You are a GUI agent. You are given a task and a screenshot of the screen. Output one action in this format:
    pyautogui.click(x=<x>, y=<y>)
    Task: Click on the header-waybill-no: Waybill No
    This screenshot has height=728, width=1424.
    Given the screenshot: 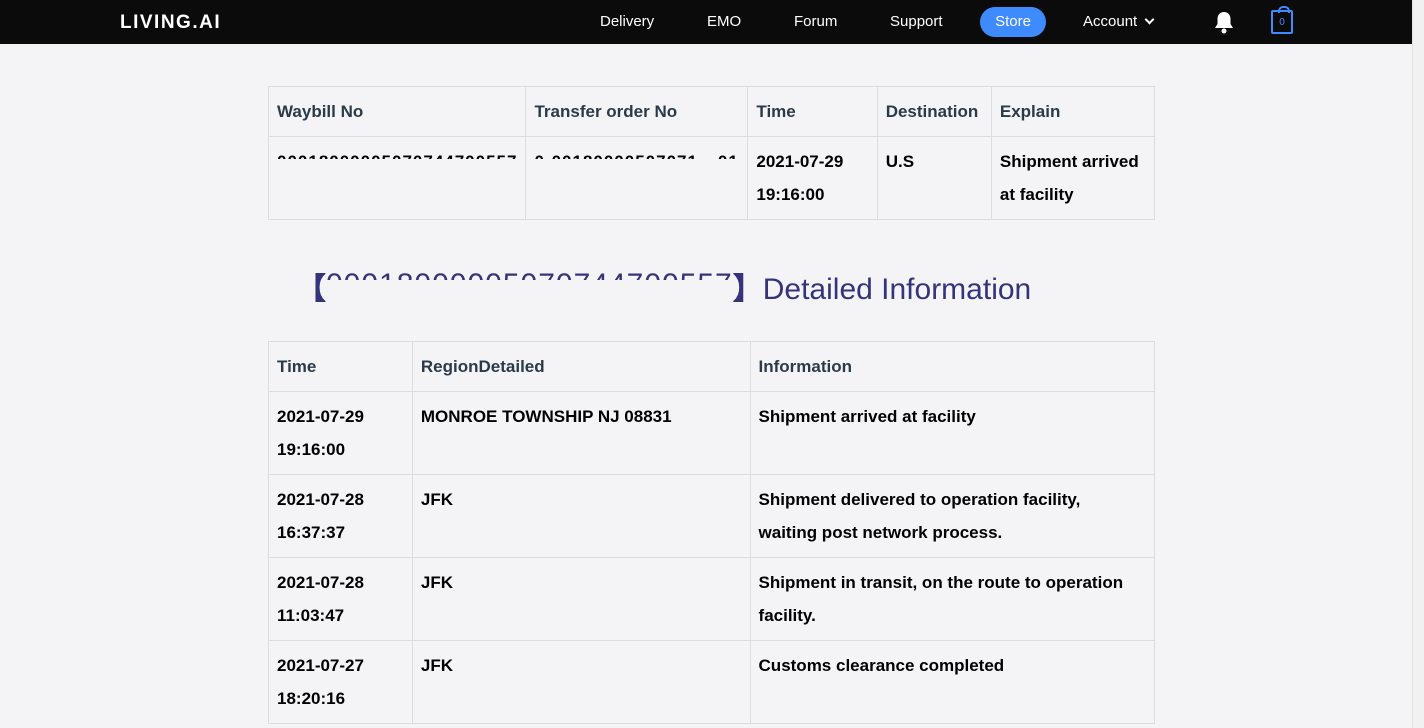 What is the action you would take?
    pyautogui.click(x=397, y=111)
    